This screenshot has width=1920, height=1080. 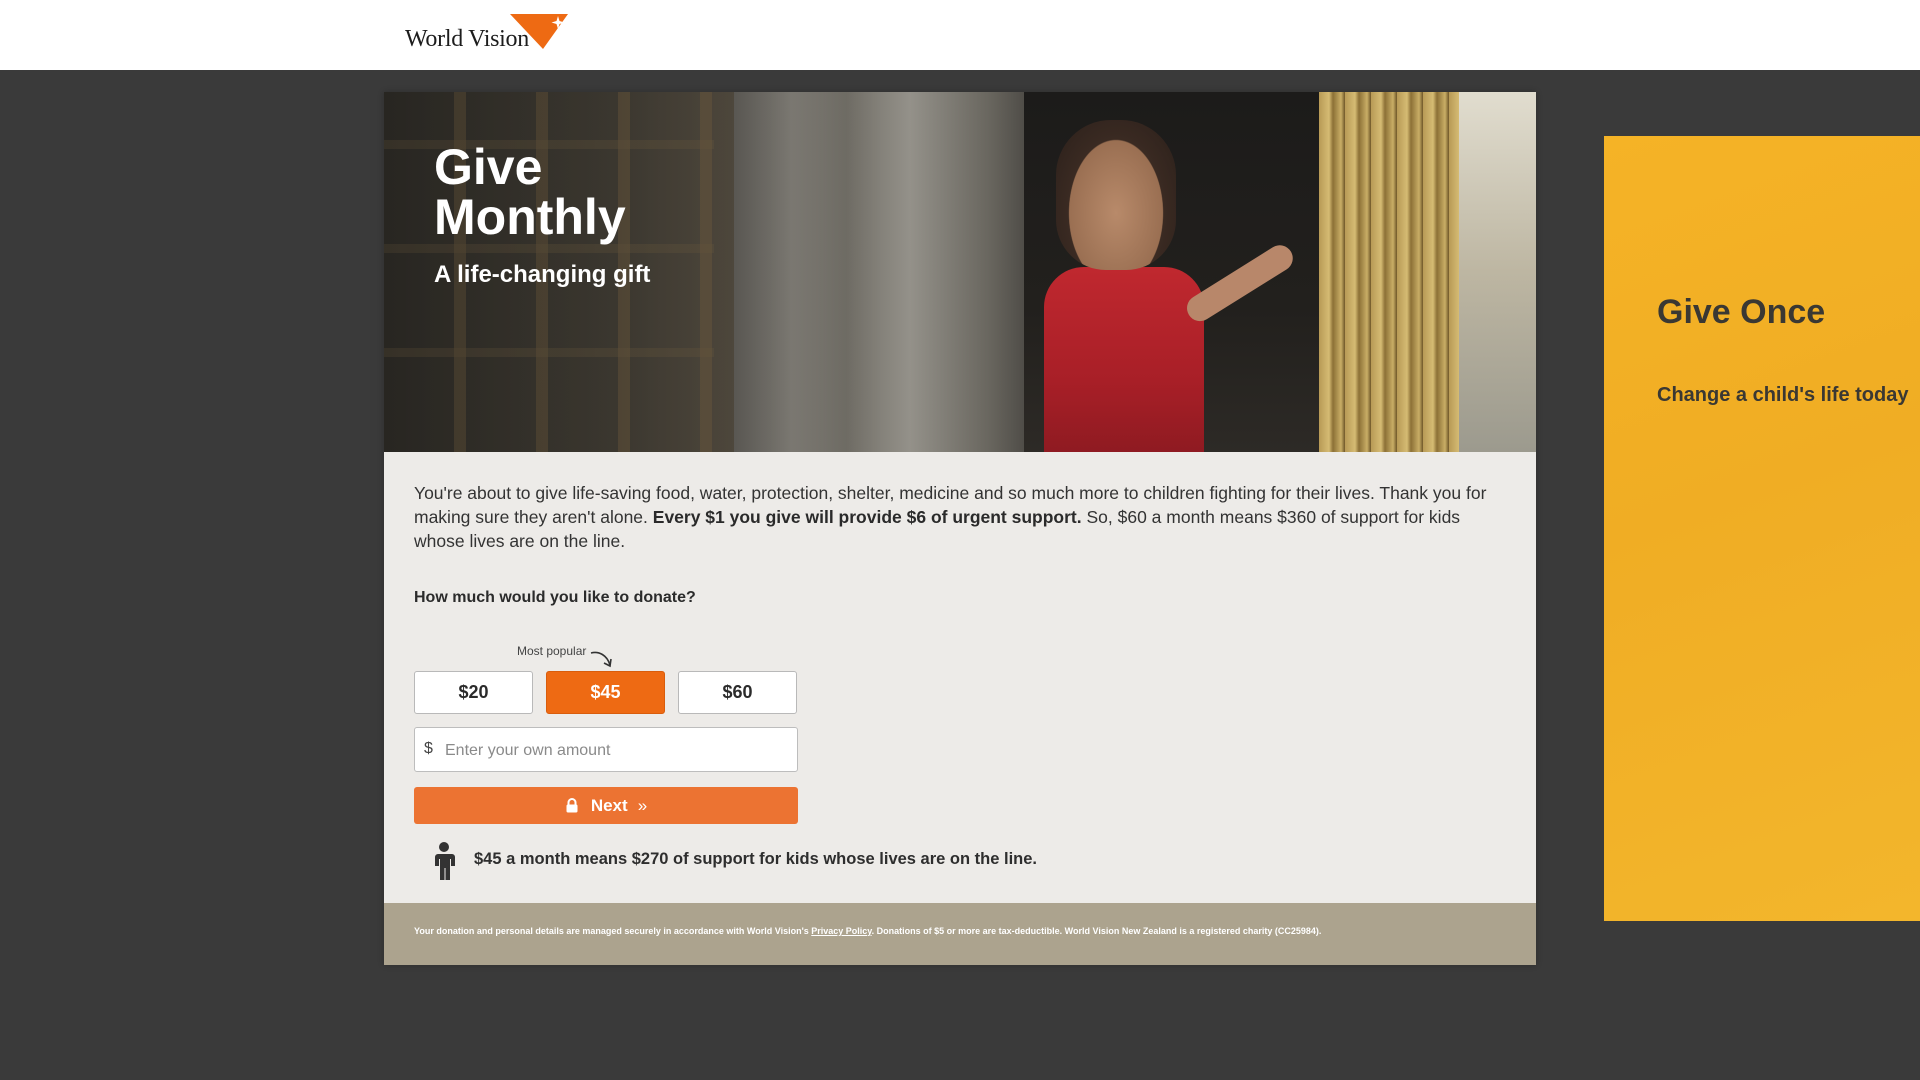 I want to click on curved-arrow-icon, so click(x=601, y=659).